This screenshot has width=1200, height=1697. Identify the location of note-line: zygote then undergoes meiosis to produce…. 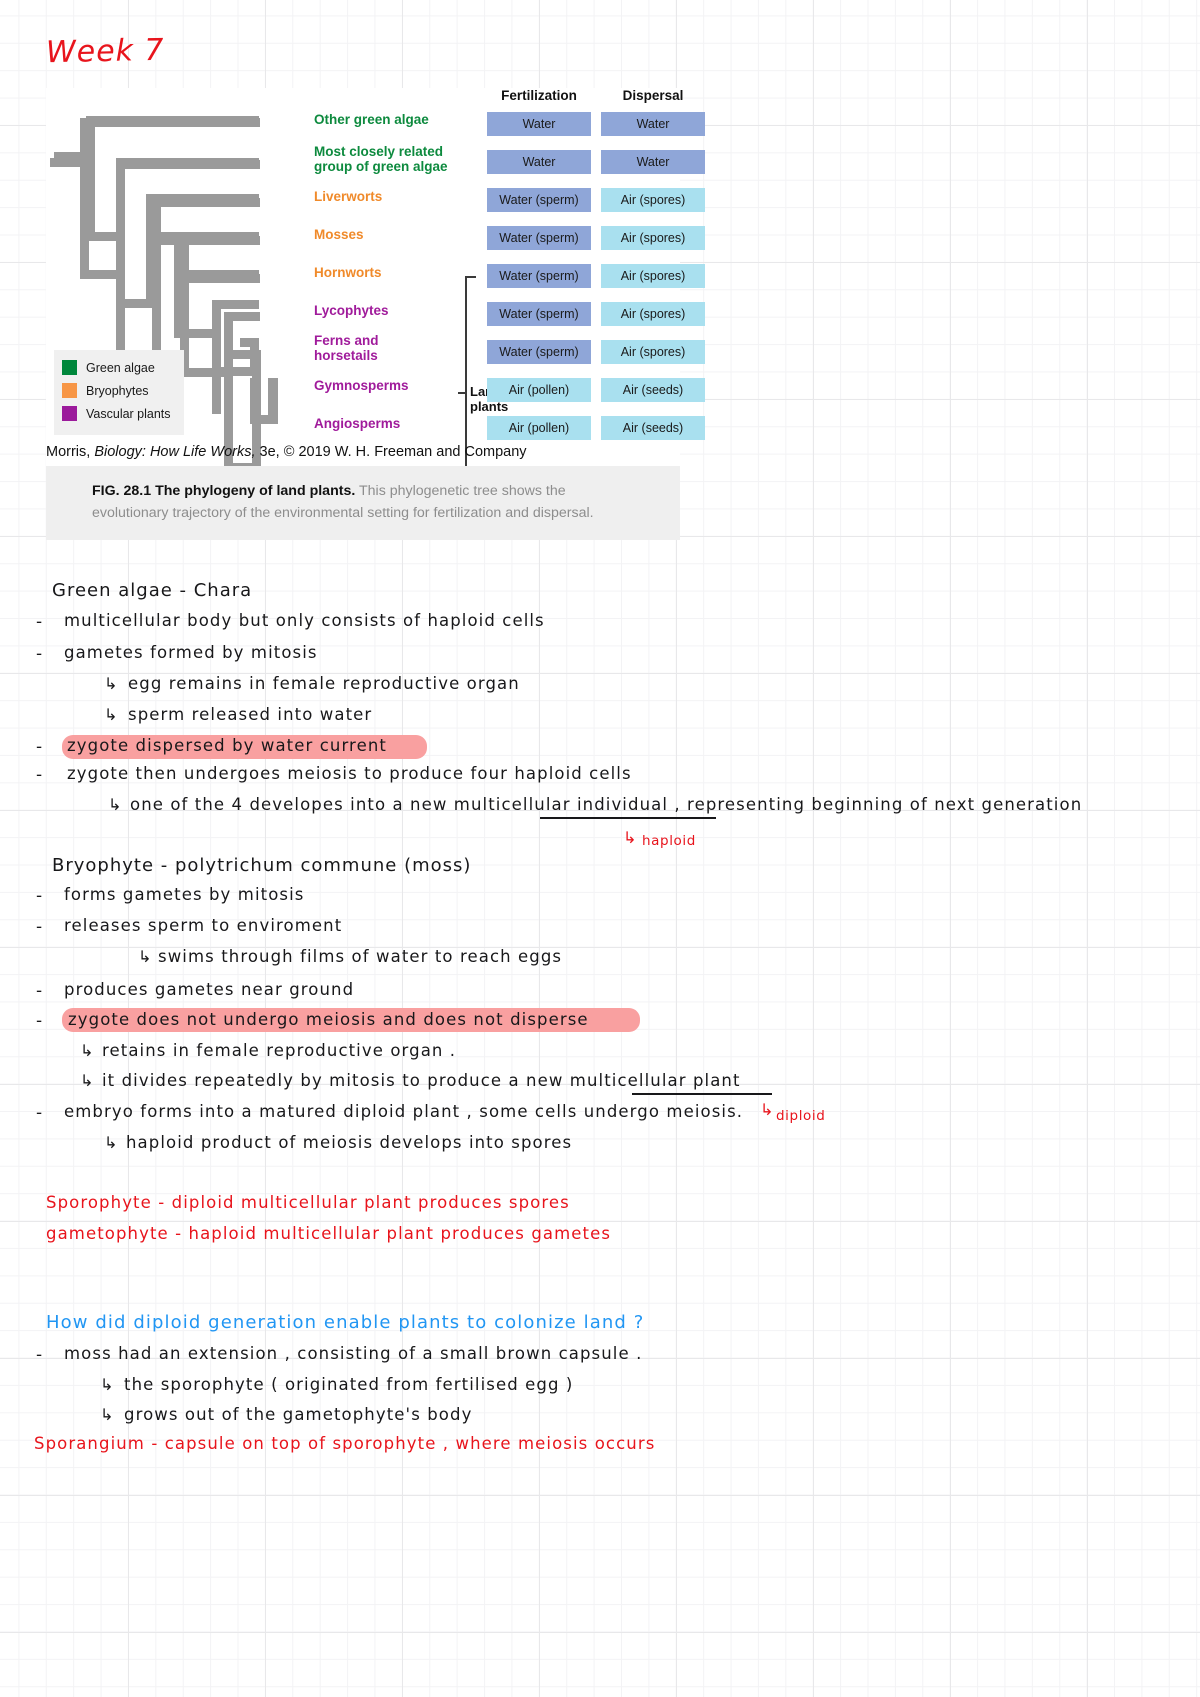
(349, 773).